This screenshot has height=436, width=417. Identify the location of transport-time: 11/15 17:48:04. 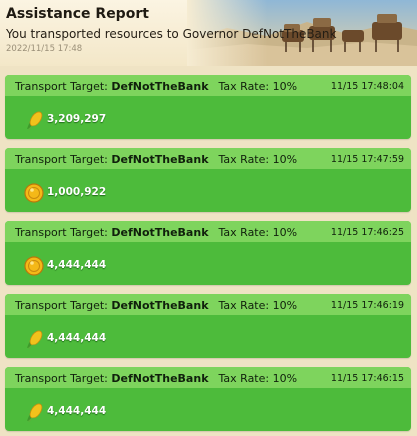
(367, 86).